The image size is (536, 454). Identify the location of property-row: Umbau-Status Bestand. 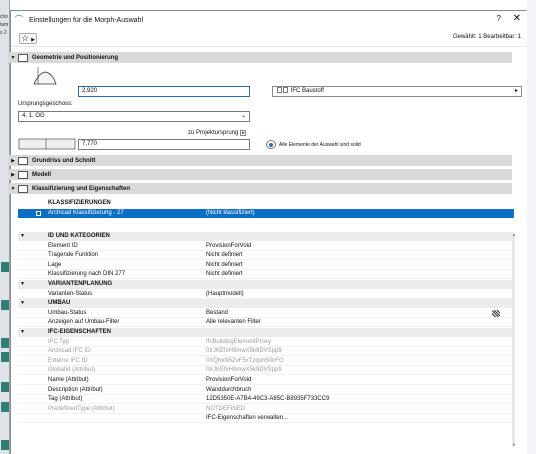
(266, 313).